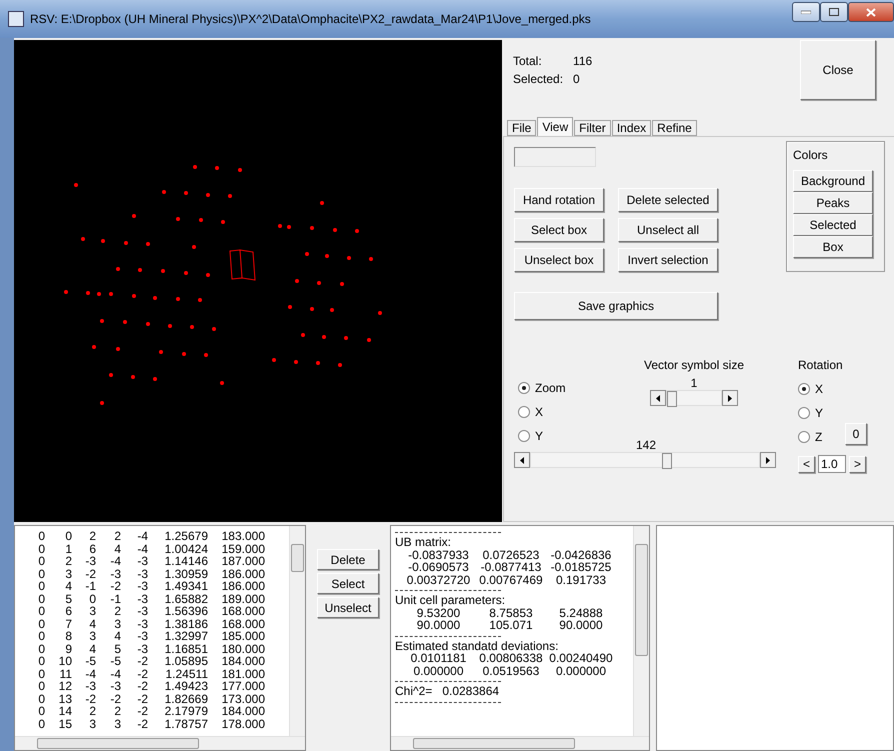  I want to click on tab: Index, so click(632, 128).